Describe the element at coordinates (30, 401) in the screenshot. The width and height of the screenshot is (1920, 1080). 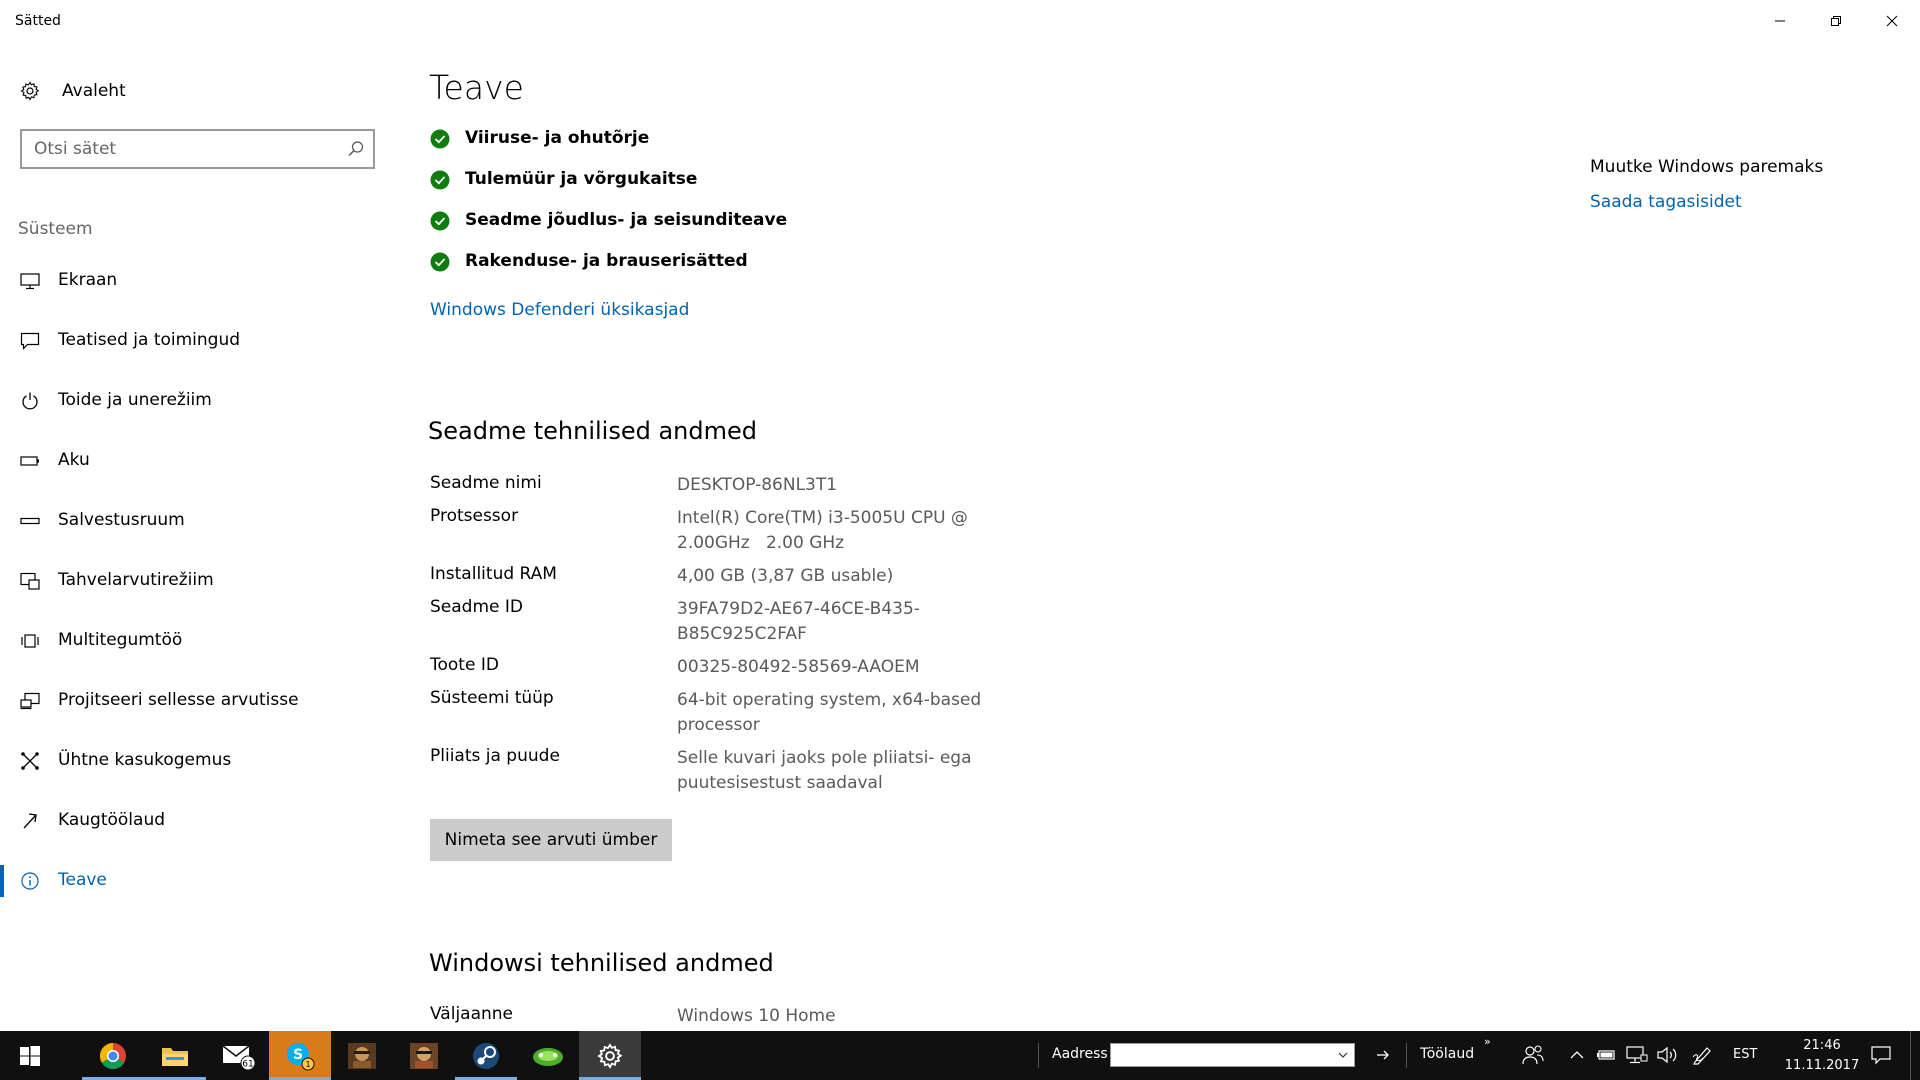
I see `power-icon` at that location.